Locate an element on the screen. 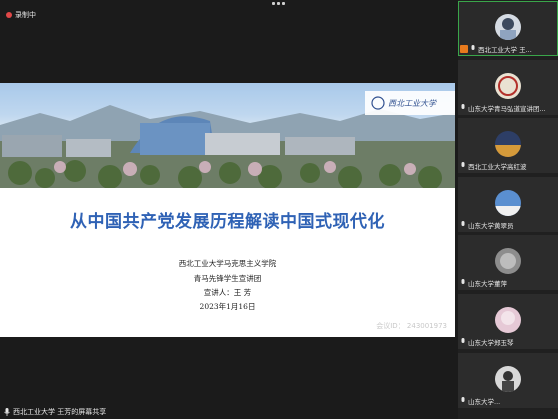 The height and width of the screenshot is (419, 558). university-logo-text: 西北工业大学 is located at coordinates (412, 103).